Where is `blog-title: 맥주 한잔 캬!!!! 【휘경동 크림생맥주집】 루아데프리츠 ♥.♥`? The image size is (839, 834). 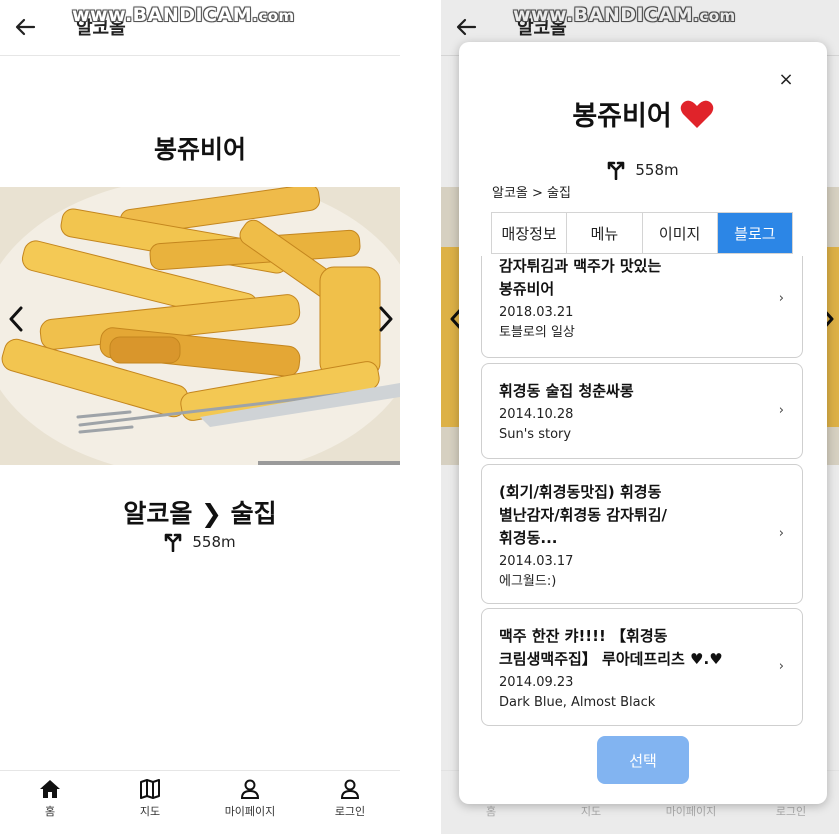
blog-title: 맥주 한잔 캬!!!! 【휘경동 크림생맥주집】 루아데프리츠 ♥.♥ is located at coordinates (611, 647).